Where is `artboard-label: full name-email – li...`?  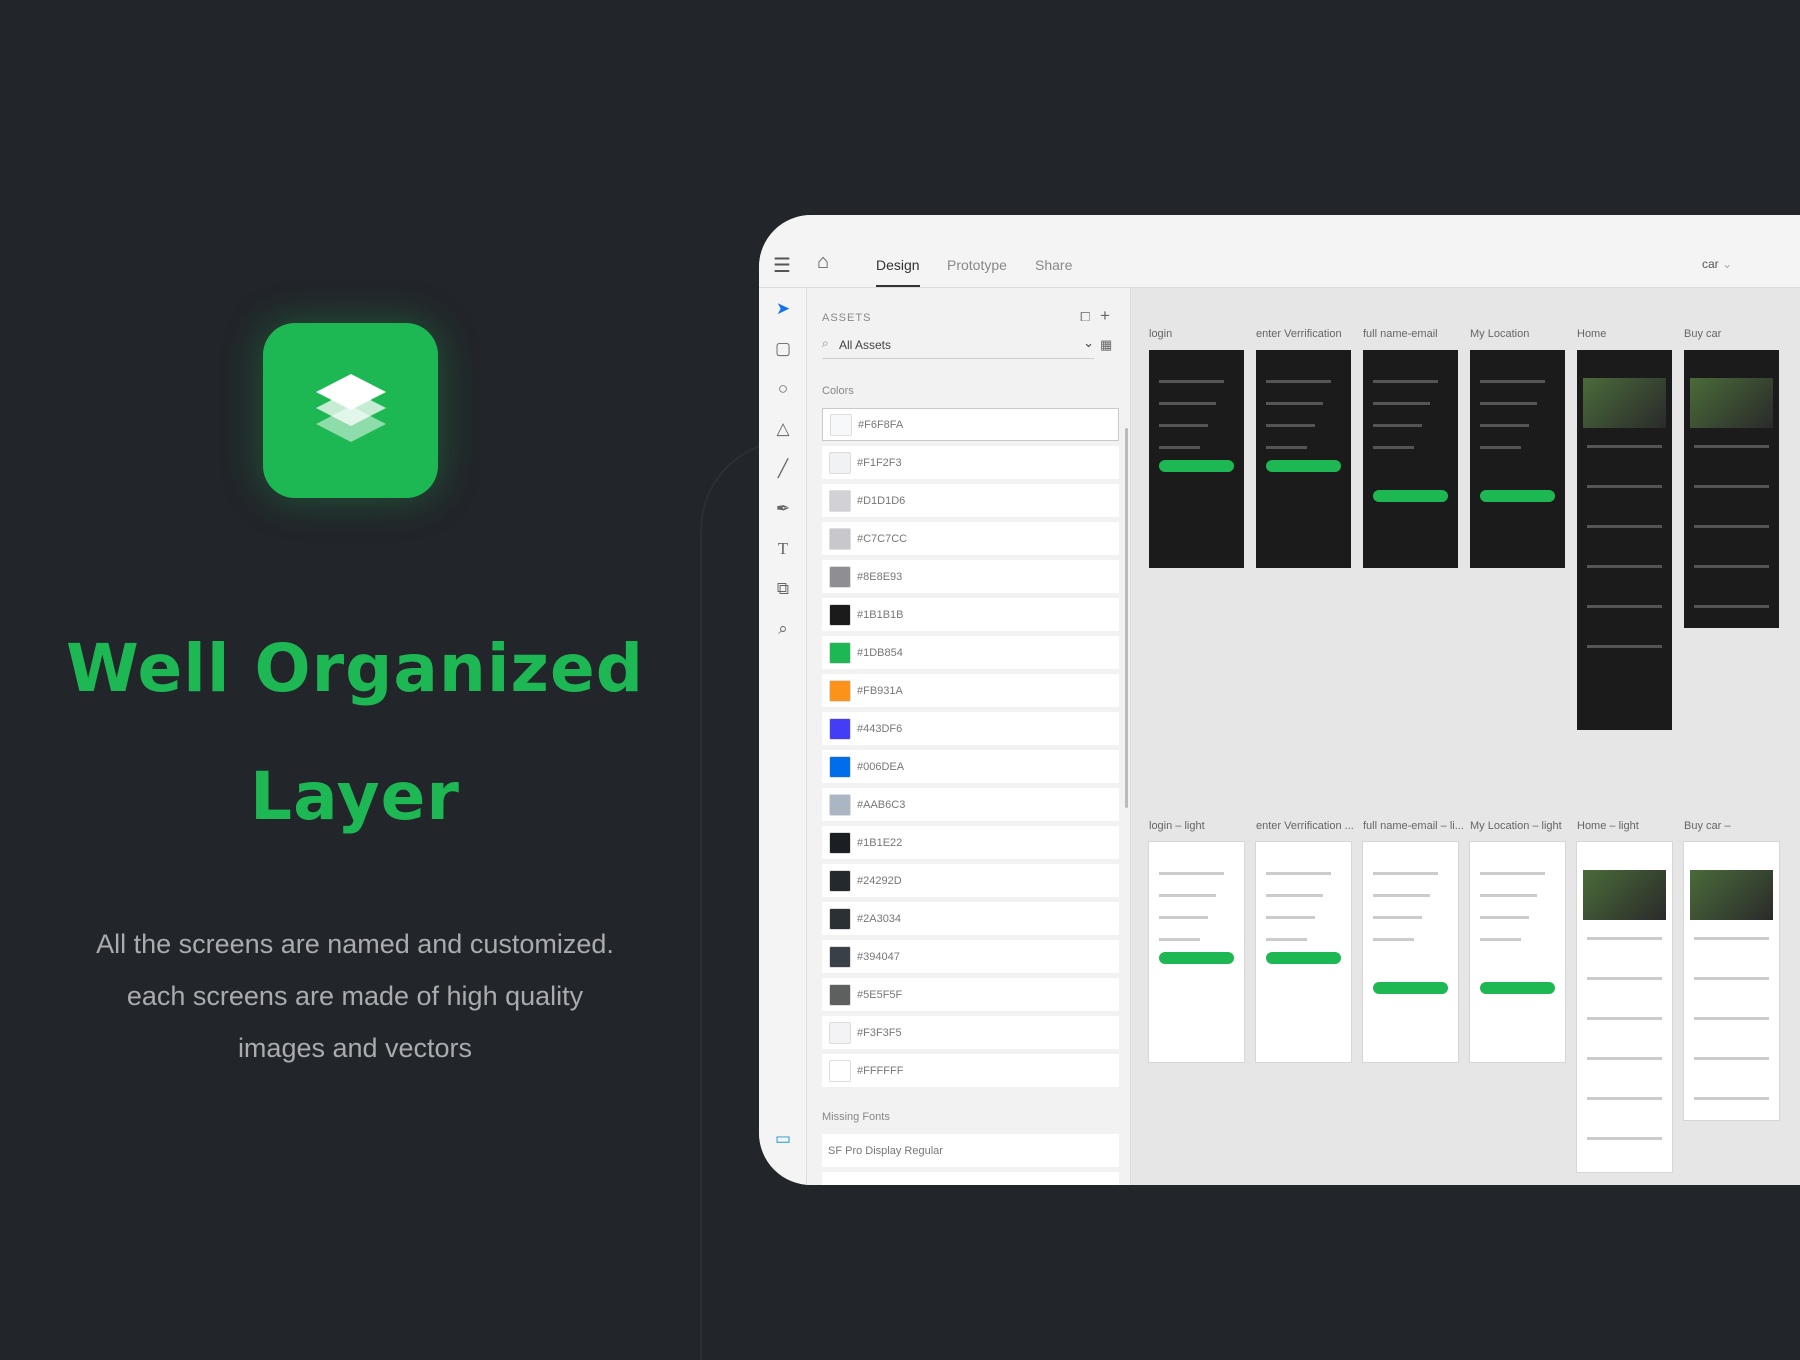
artboard-label: full name-email – li... is located at coordinates (1413, 826).